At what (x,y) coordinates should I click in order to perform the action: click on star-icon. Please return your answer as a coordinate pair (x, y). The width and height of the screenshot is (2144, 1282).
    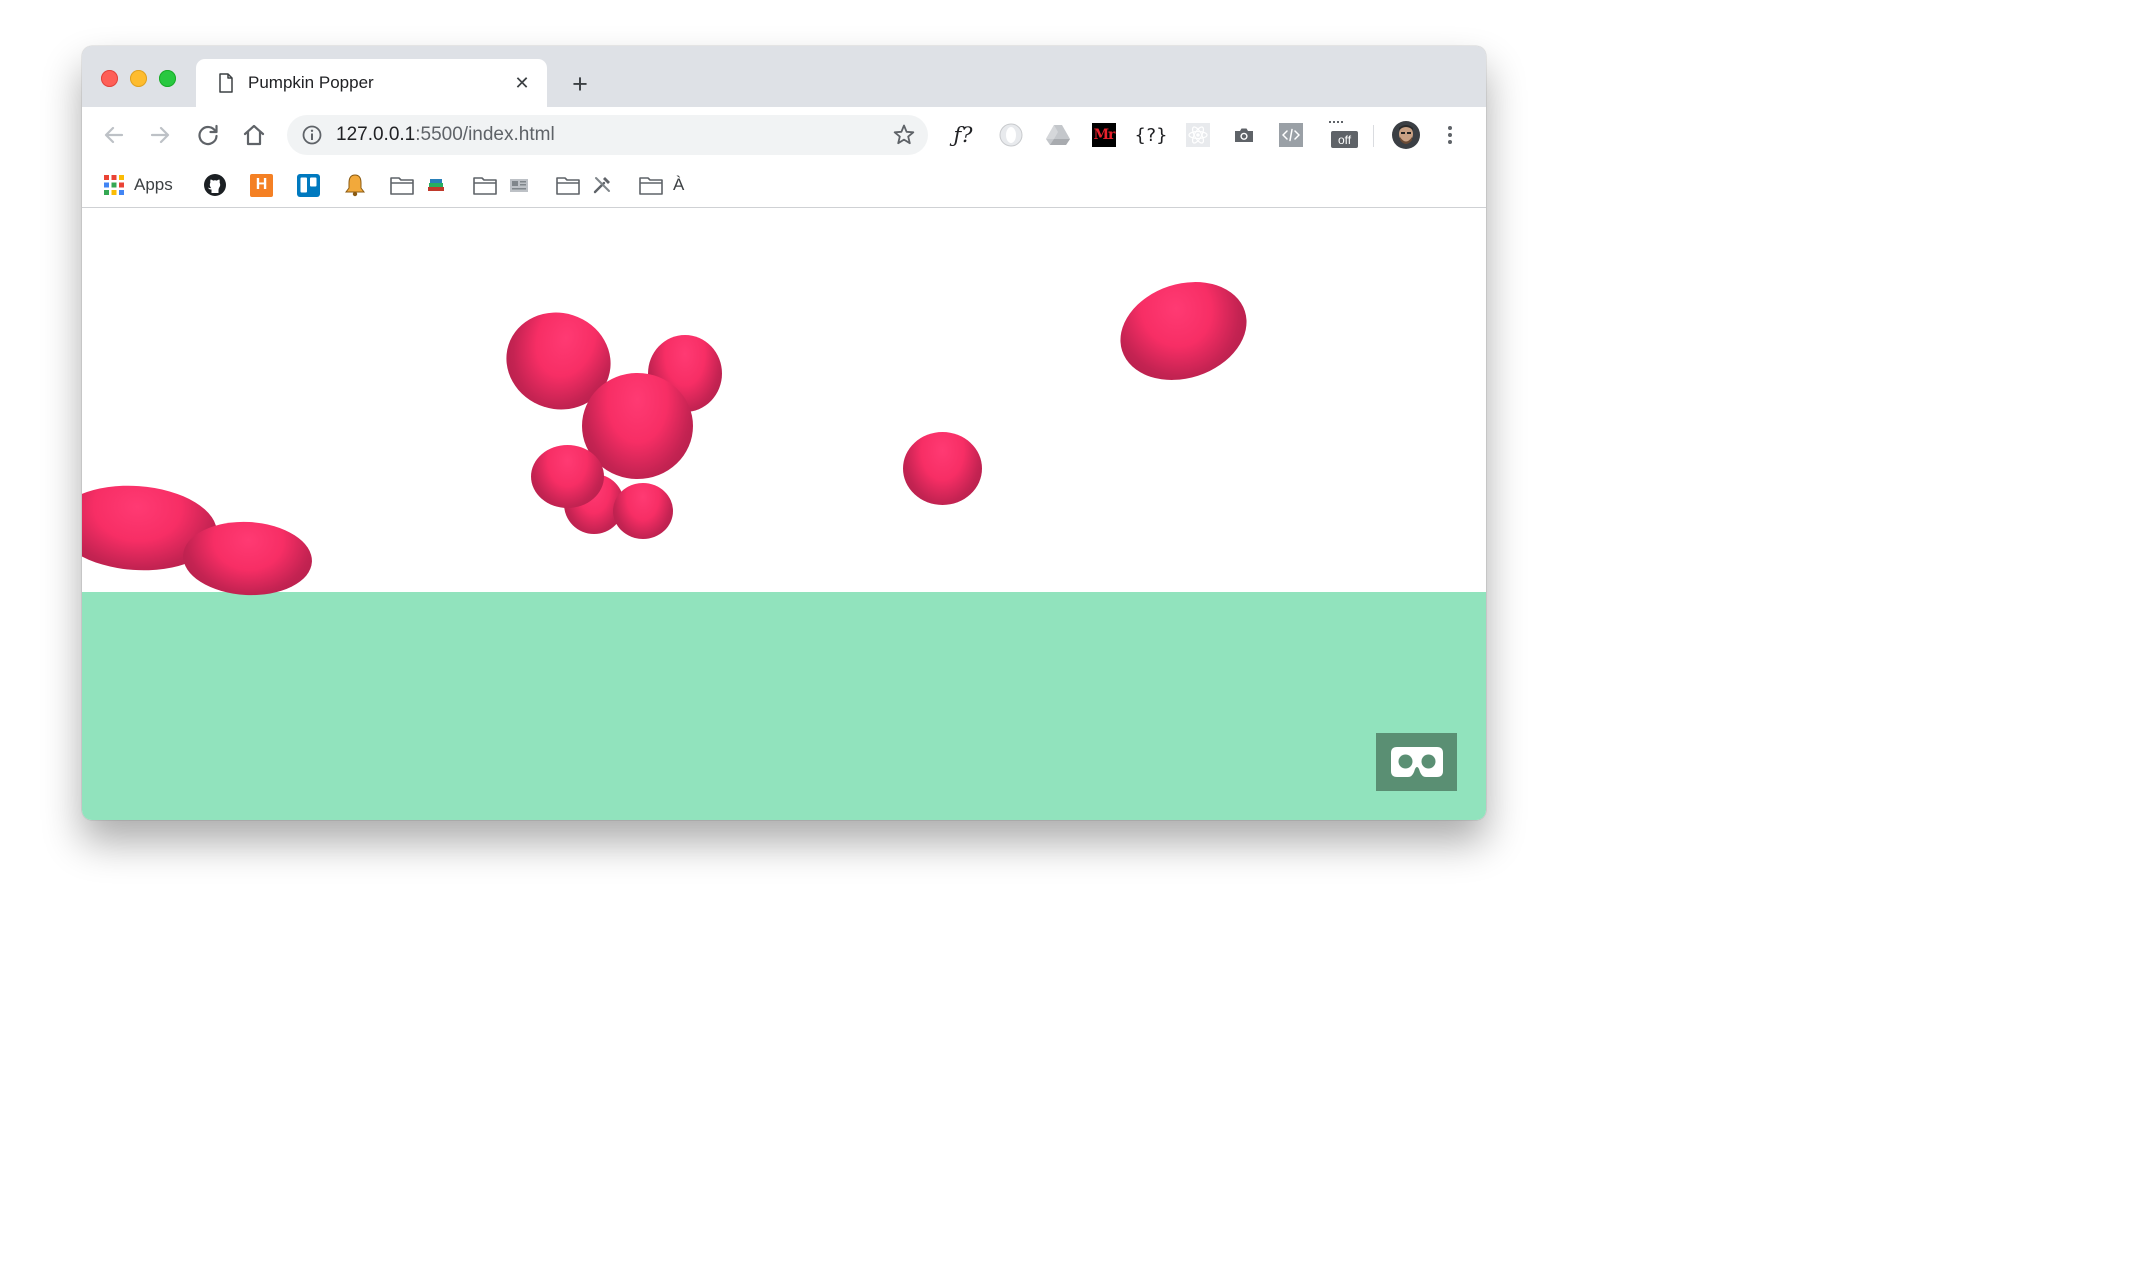
    Looking at the image, I should click on (904, 135).